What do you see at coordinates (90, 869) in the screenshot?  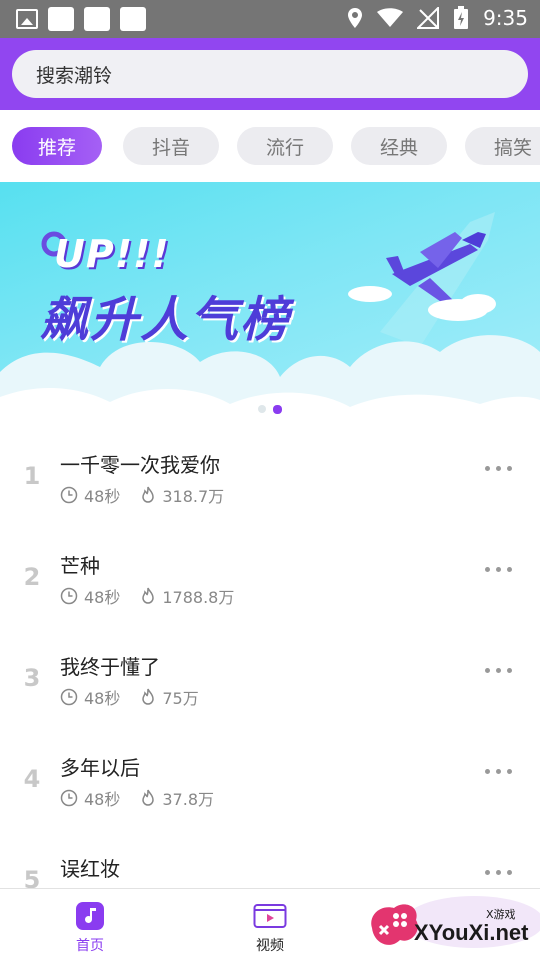 I see `song-title: 误红妆` at bounding box center [90, 869].